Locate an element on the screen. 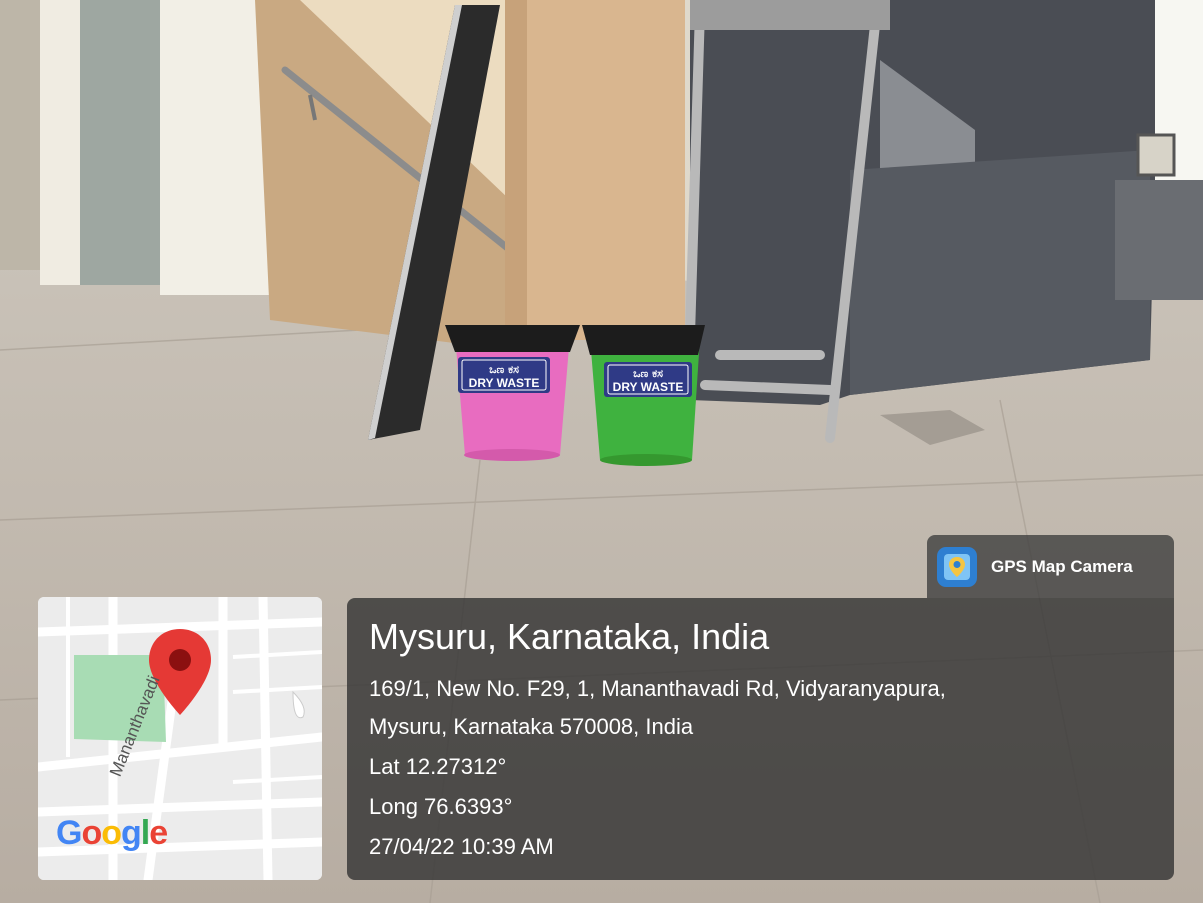  gps-app-tab: GPS Map Camera is located at coordinates (1050, 566).